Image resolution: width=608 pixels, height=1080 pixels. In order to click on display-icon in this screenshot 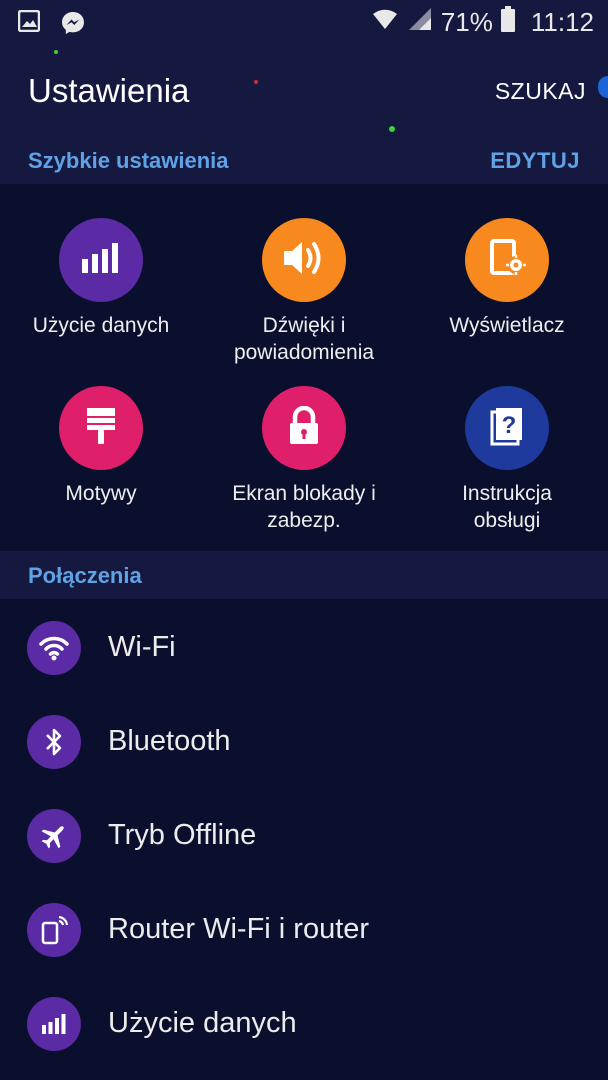, I will do `click(507, 260)`.